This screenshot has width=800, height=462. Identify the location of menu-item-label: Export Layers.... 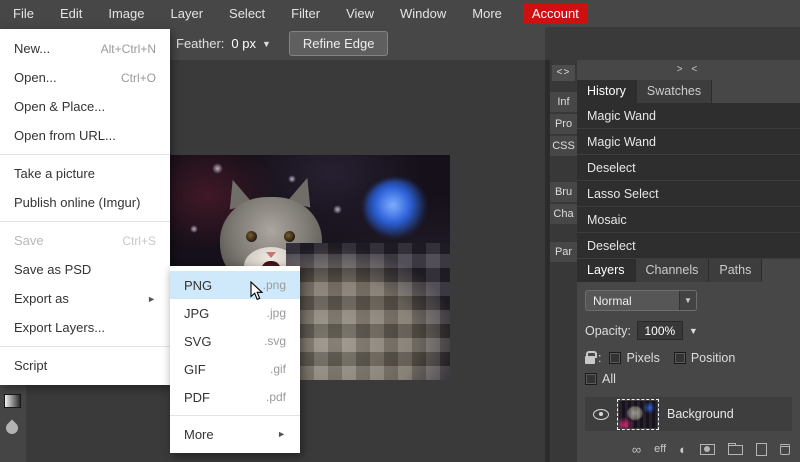
(60, 327).